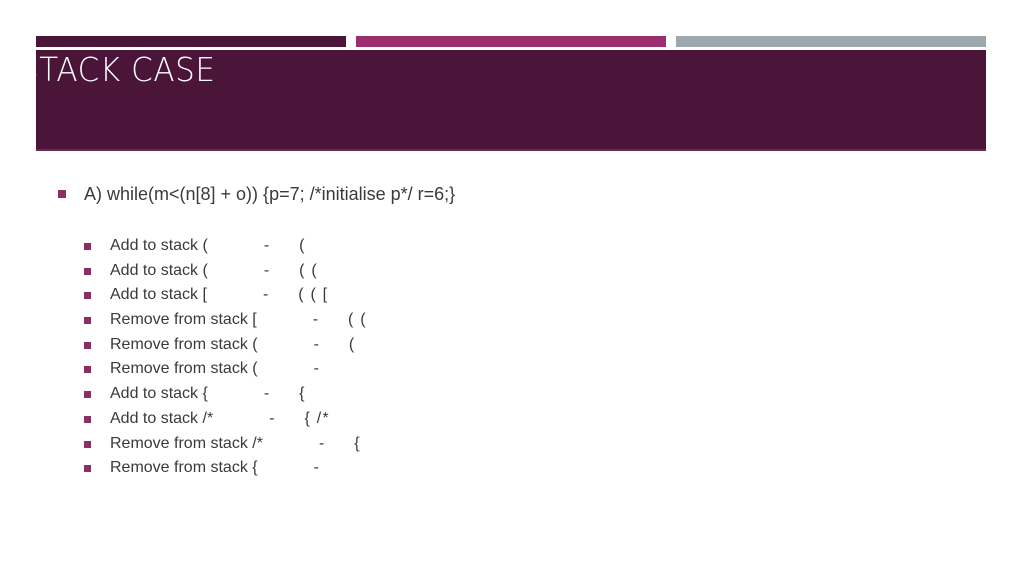 This screenshot has height=576, width=1024. What do you see at coordinates (512, 345) in the screenshot?
I see `list-item: Remove from stack ( - (` at bounding box center [512, 345].